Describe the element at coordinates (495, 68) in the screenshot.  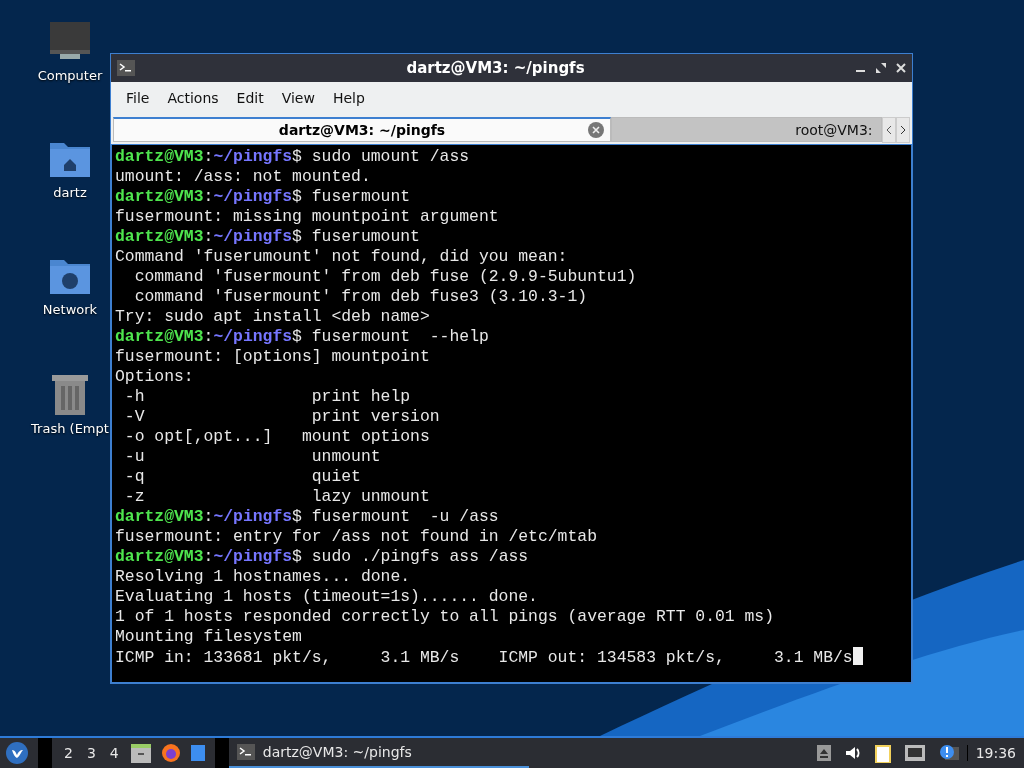
I see `window-title: dartz@VM3: ~/pingfs` at that location.